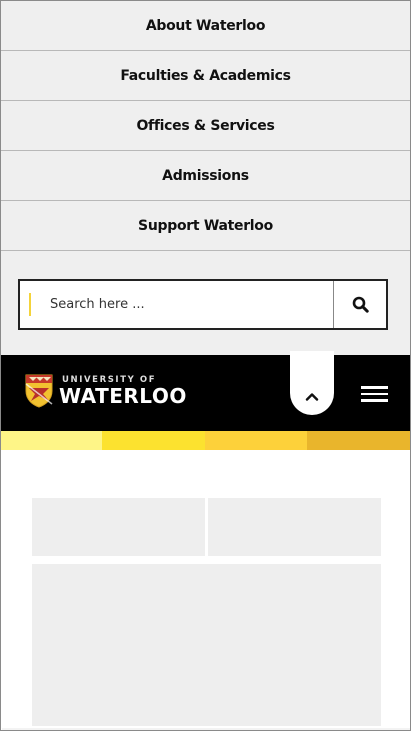 The width and height of the screenshot is (411, 731). What do you see at coordinates (205, 76) in the screenshot?
I see `nav-item-faculties-academics: Faculties & Academics` at bounding box center [205, 76].